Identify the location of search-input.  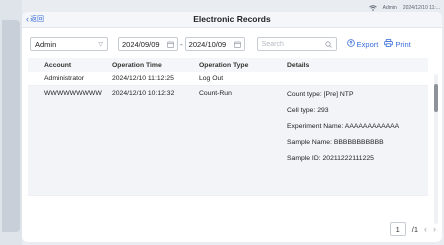
(291, 44).